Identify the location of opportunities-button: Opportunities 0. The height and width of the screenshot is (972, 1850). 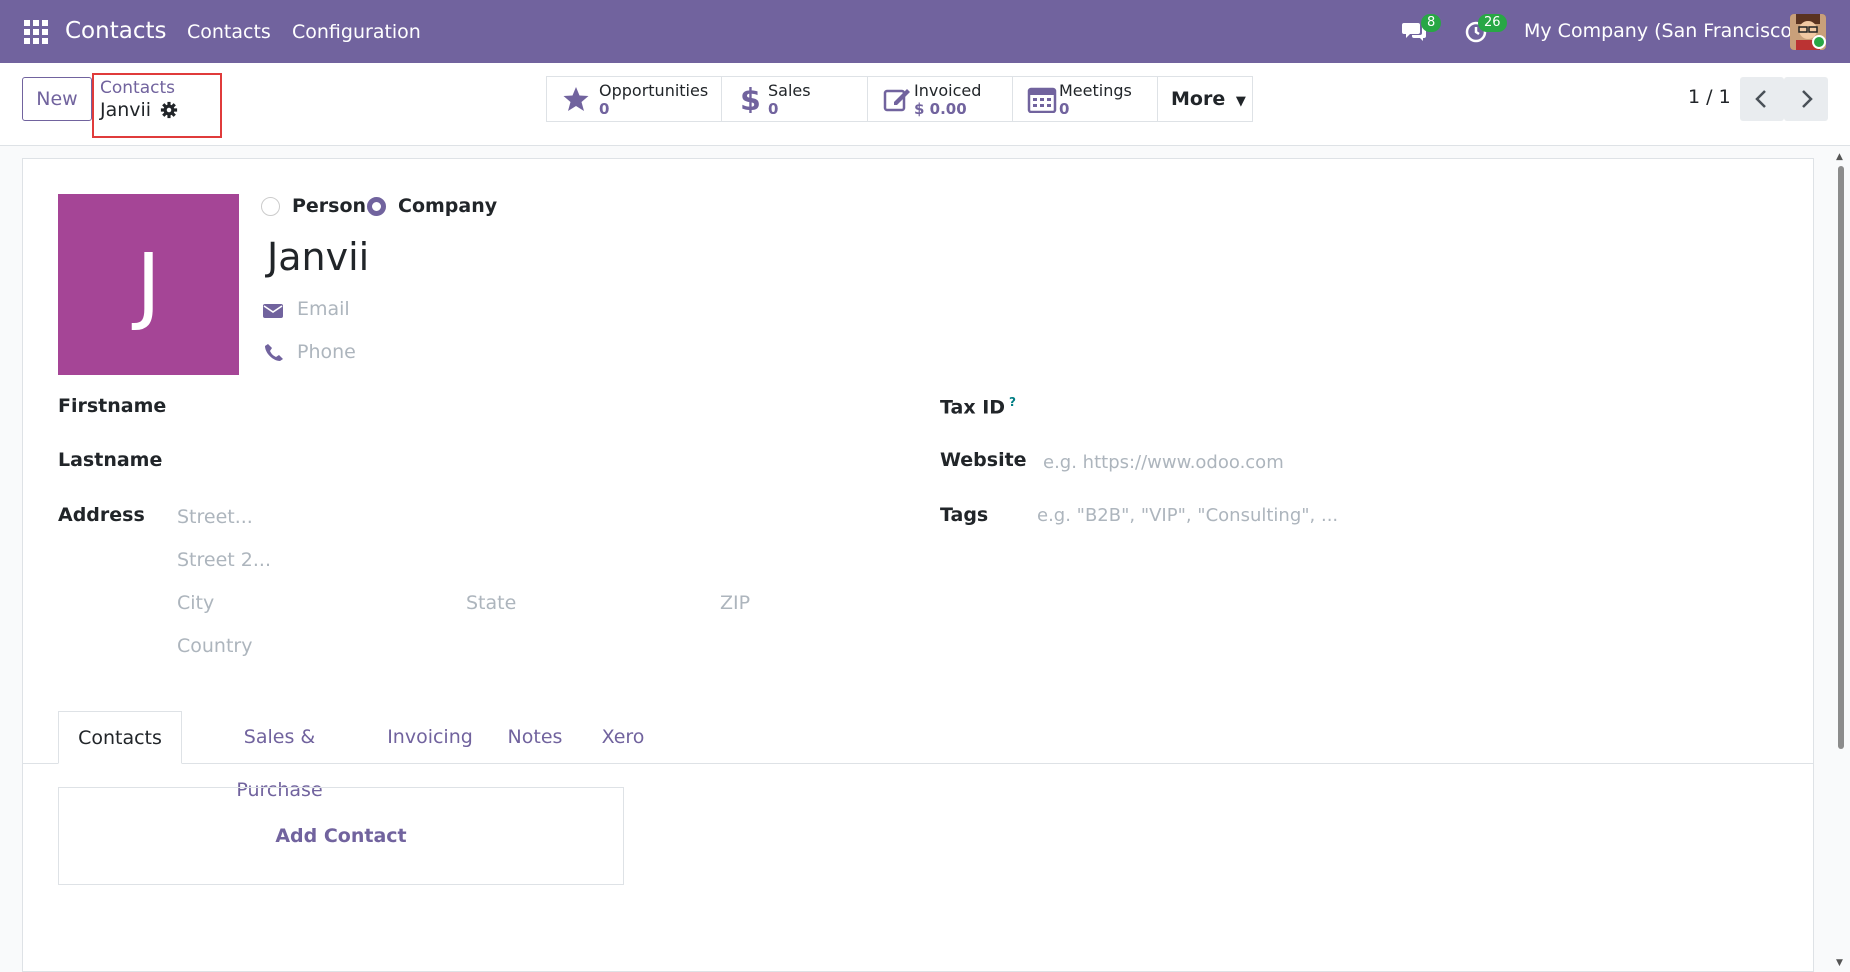
(634, 99).